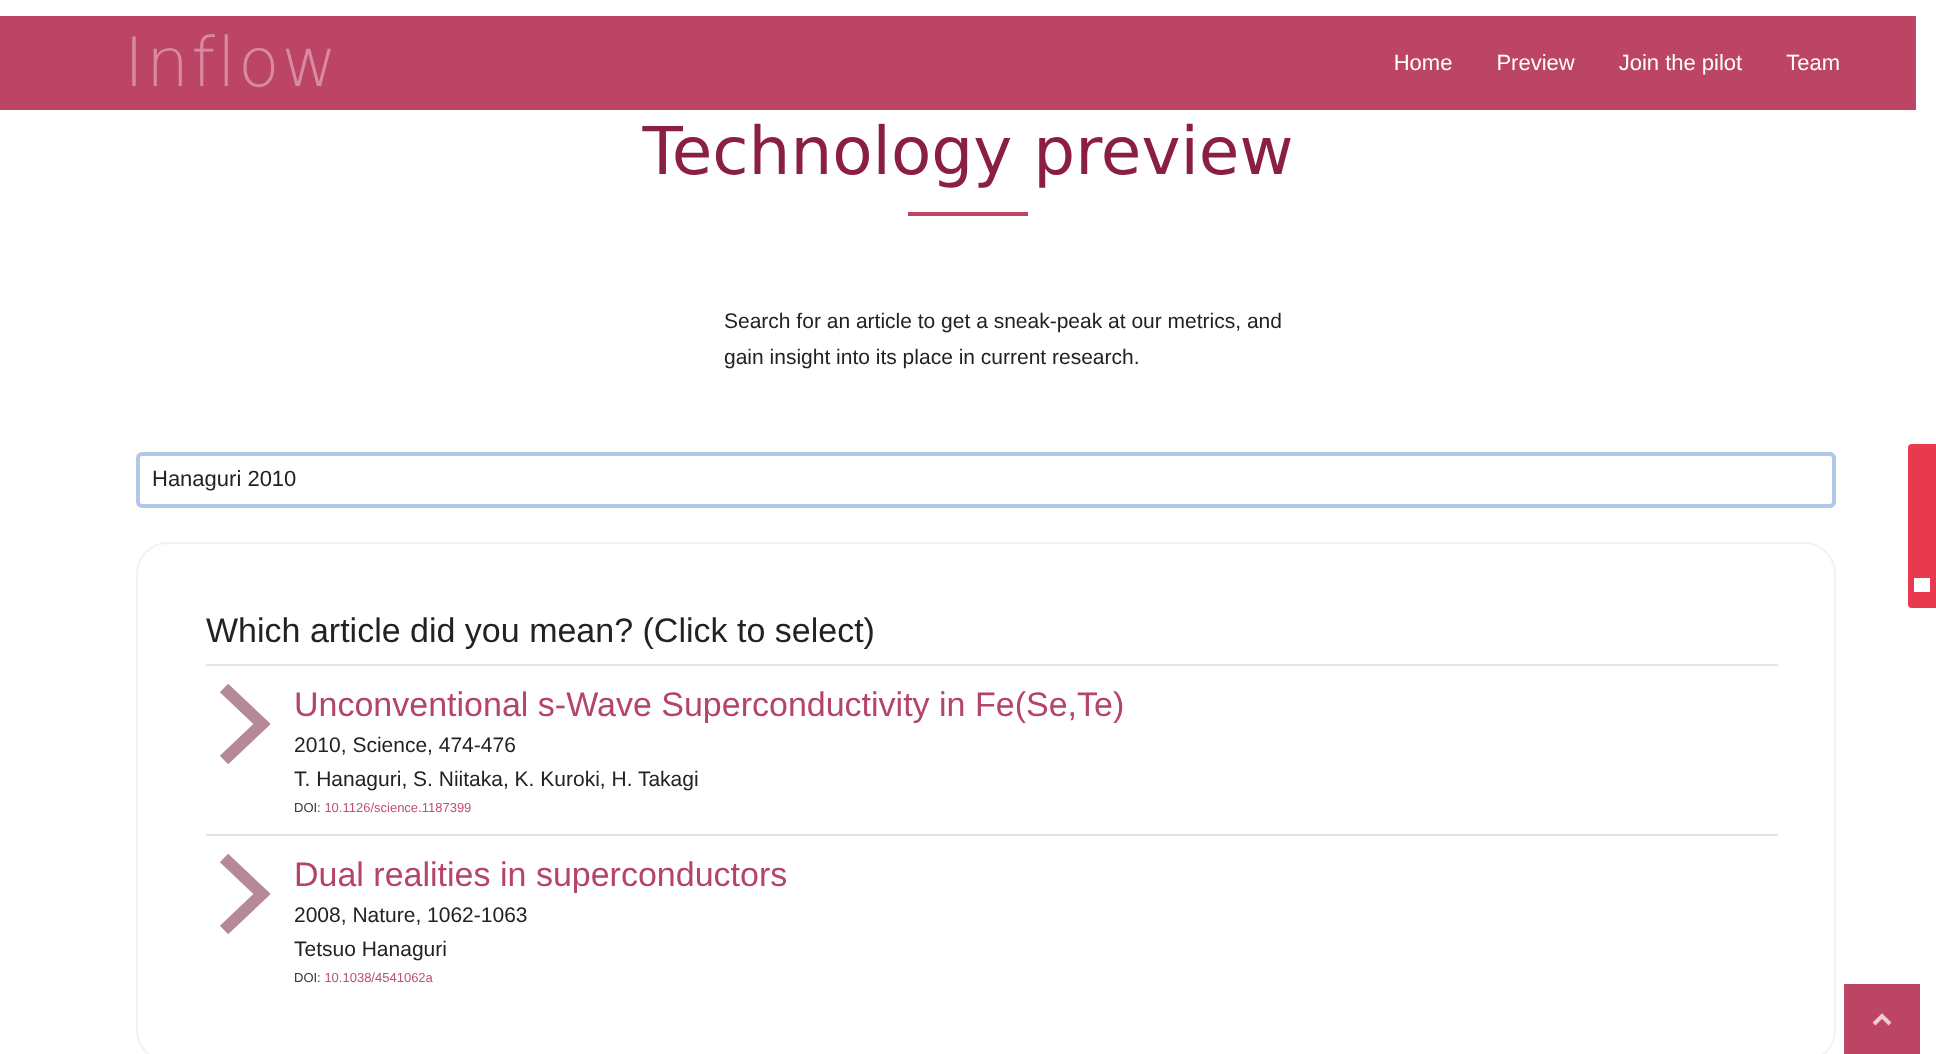 The image size is (1936, 1054). I want to click on nav-link: Home, so click(1423, 63).